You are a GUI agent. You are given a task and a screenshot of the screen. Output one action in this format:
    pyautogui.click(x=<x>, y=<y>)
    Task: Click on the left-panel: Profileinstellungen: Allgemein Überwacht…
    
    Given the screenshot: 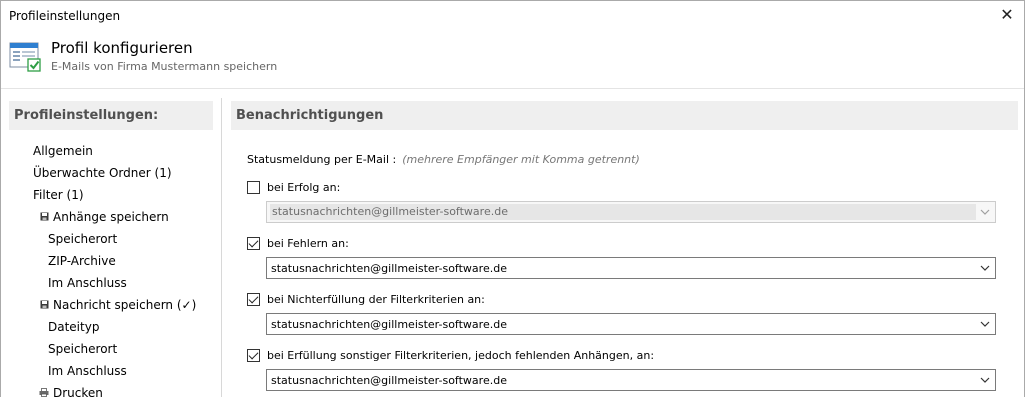 What is the action you would take?
    pyautogui.click(x=111, y=249)
    